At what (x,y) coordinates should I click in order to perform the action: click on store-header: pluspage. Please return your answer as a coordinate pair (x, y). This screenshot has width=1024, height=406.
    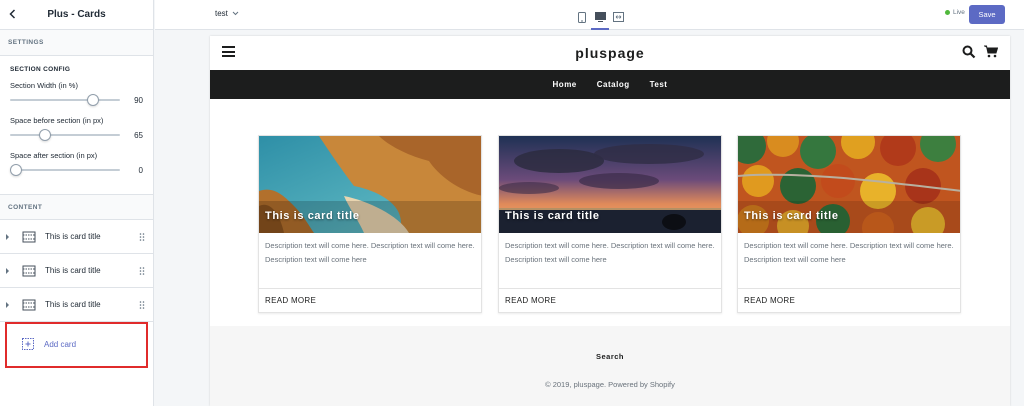
    Looking at the image, I should click on (610, 53).